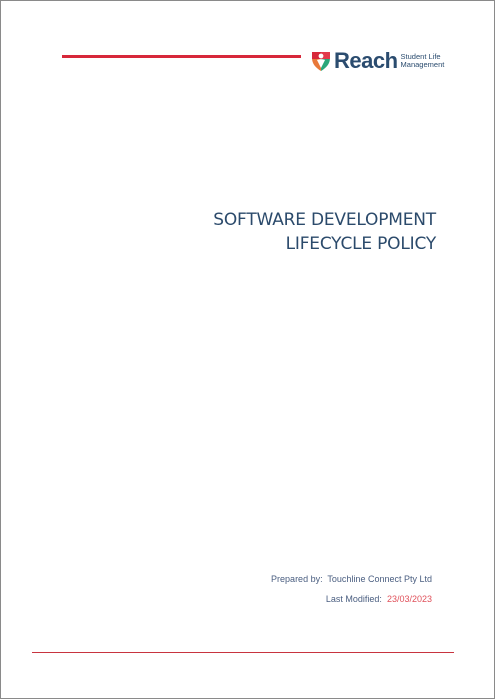  I want to click on last-modified-row: Last Modified: 23/03/2023, so click(351, 599).